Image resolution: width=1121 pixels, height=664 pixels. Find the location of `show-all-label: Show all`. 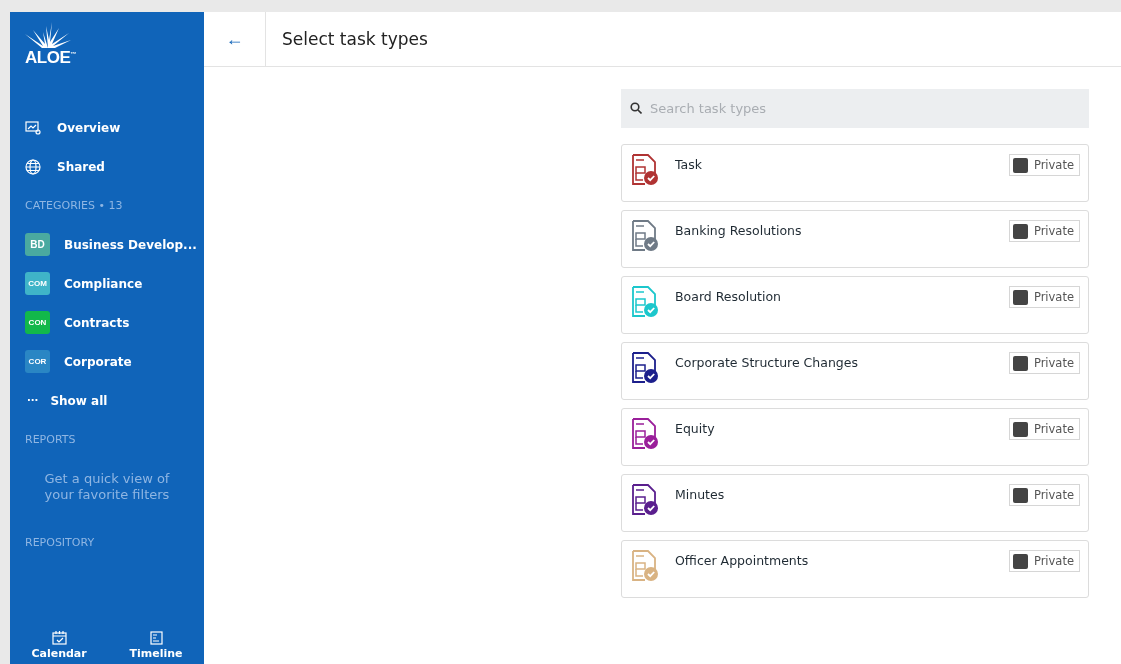

show-all-label: Show all is located at coordinates (79, 400).